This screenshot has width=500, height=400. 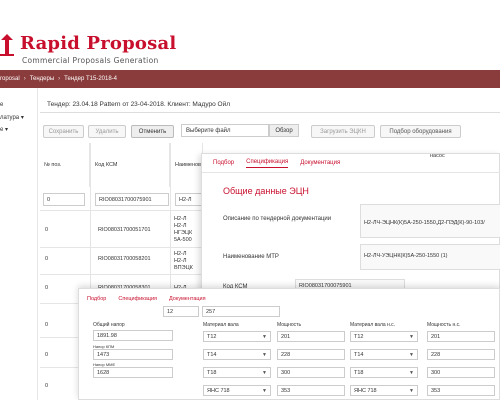 What do you see at coordinates (189, 199) in the screenshot?
I see `filter-name-input: Н2-Л` at bounding box center [189, 199].